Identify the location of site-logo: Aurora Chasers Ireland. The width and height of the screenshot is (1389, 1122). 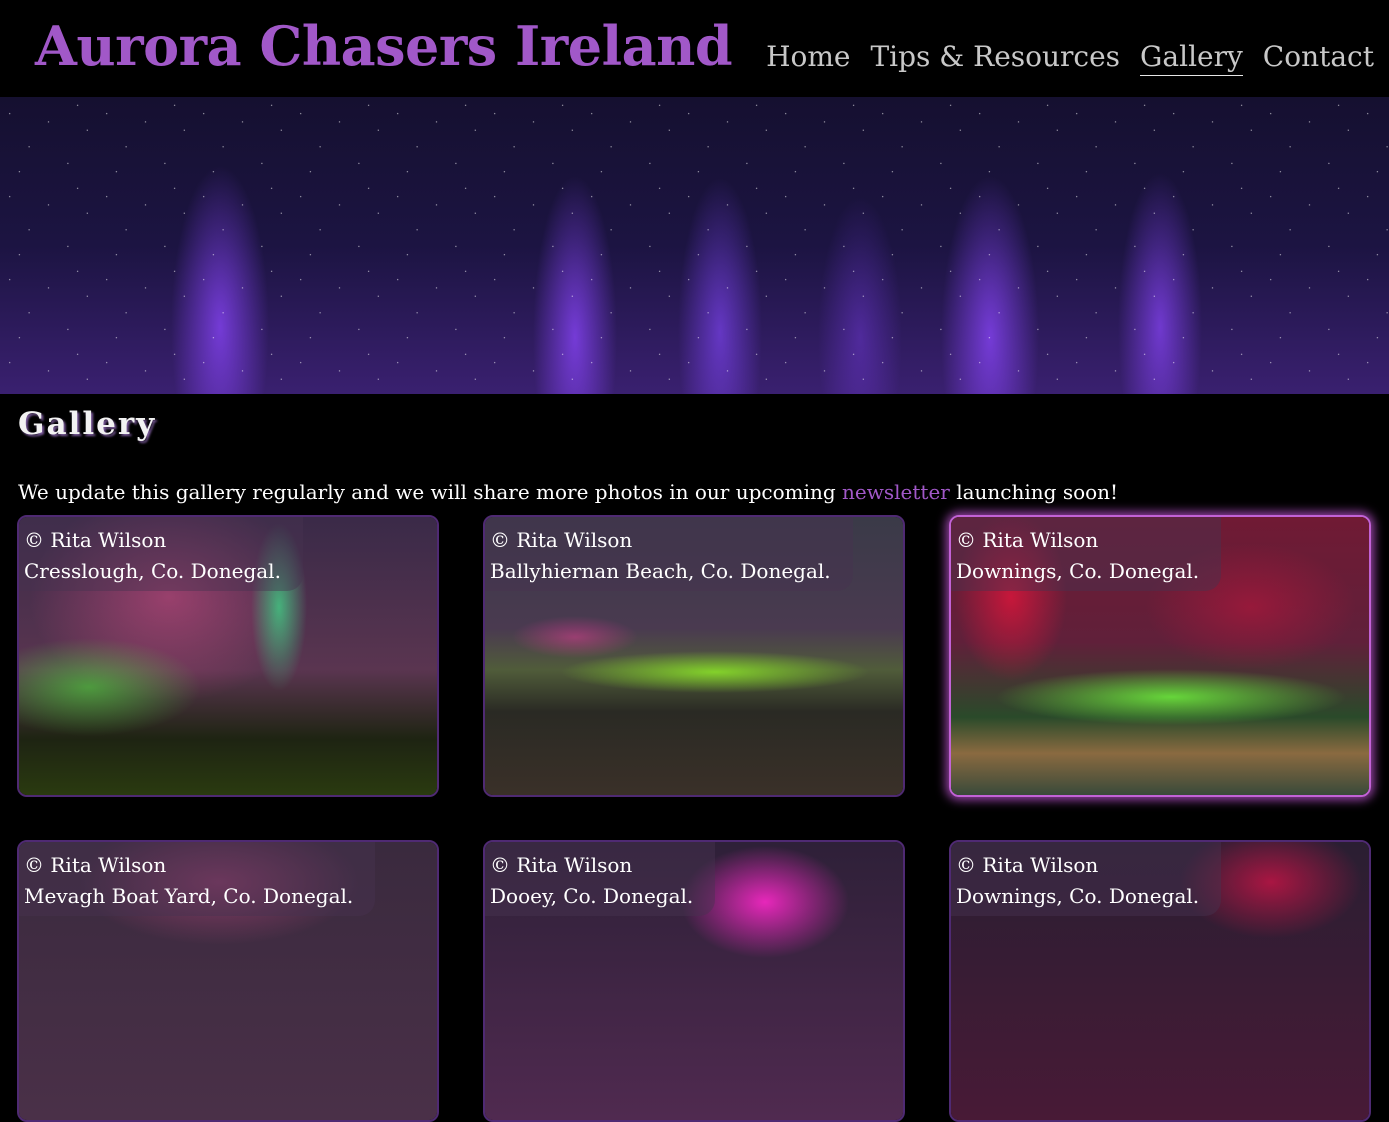
(384, 46).